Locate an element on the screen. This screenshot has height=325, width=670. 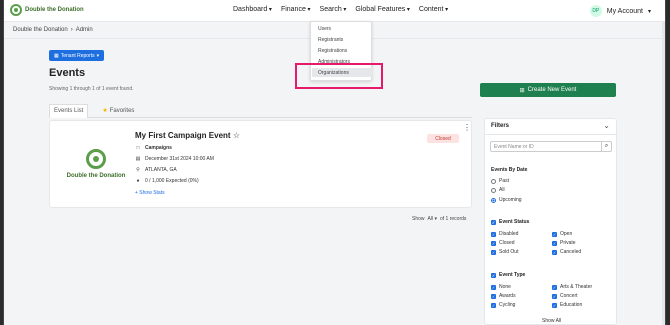
checkbox-closed: ✓ Closed is located at coordinates (503, 243).